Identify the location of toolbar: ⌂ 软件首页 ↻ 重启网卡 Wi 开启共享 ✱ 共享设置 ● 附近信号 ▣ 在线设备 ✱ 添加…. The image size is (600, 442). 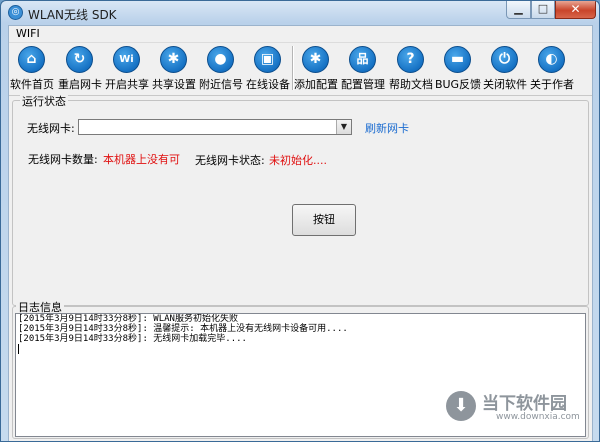
(300, 69).